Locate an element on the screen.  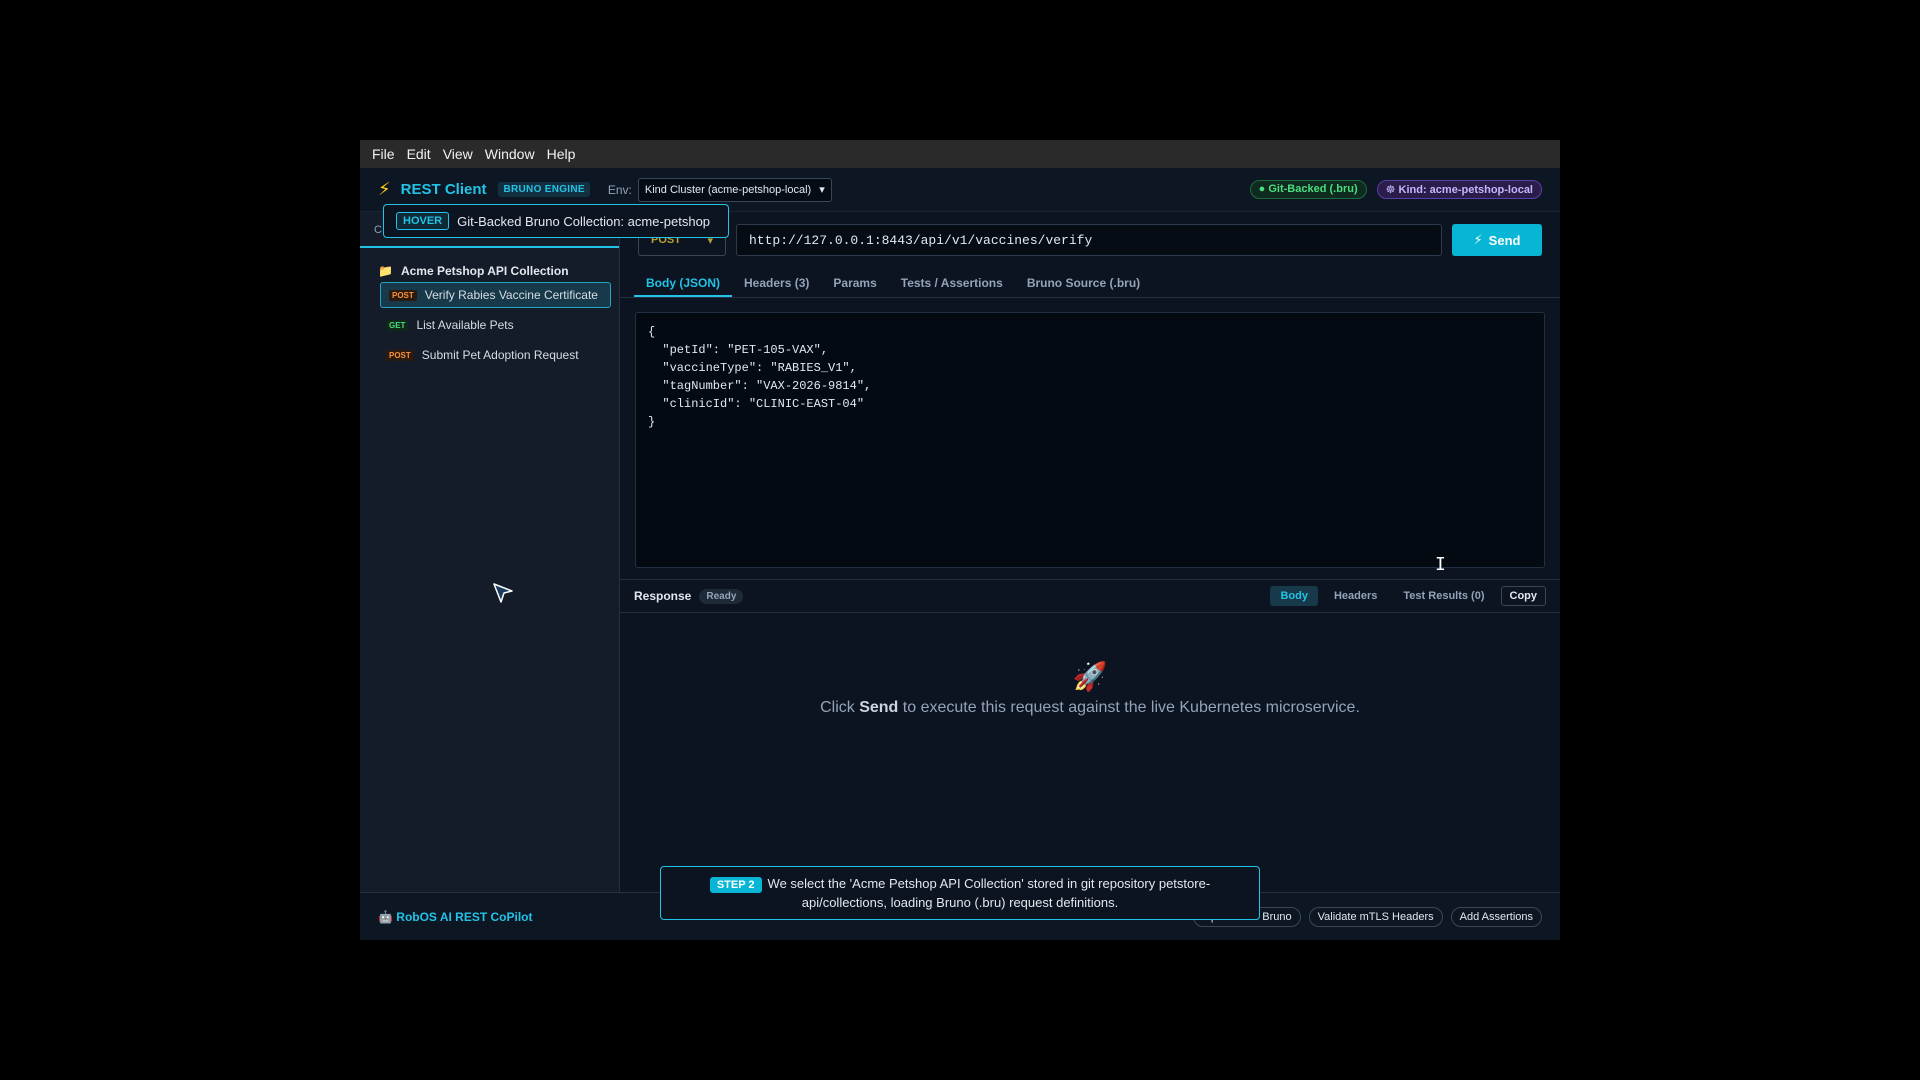
tab-response-body: Body is located at coordinates (1294, 596).